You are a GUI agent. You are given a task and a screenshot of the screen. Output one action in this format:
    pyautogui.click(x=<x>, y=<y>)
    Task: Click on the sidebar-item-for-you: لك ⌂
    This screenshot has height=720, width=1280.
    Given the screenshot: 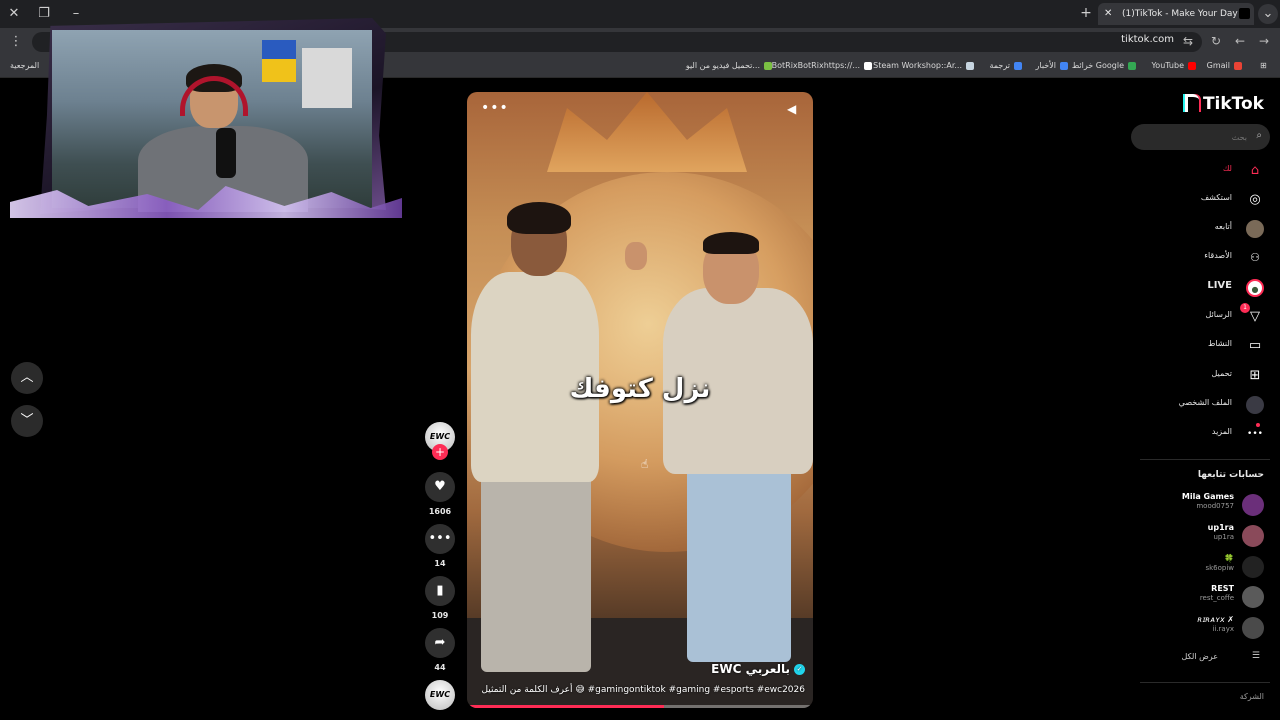 What is the action you would take?
    pyautogui.click(x=1199, y=171)
    